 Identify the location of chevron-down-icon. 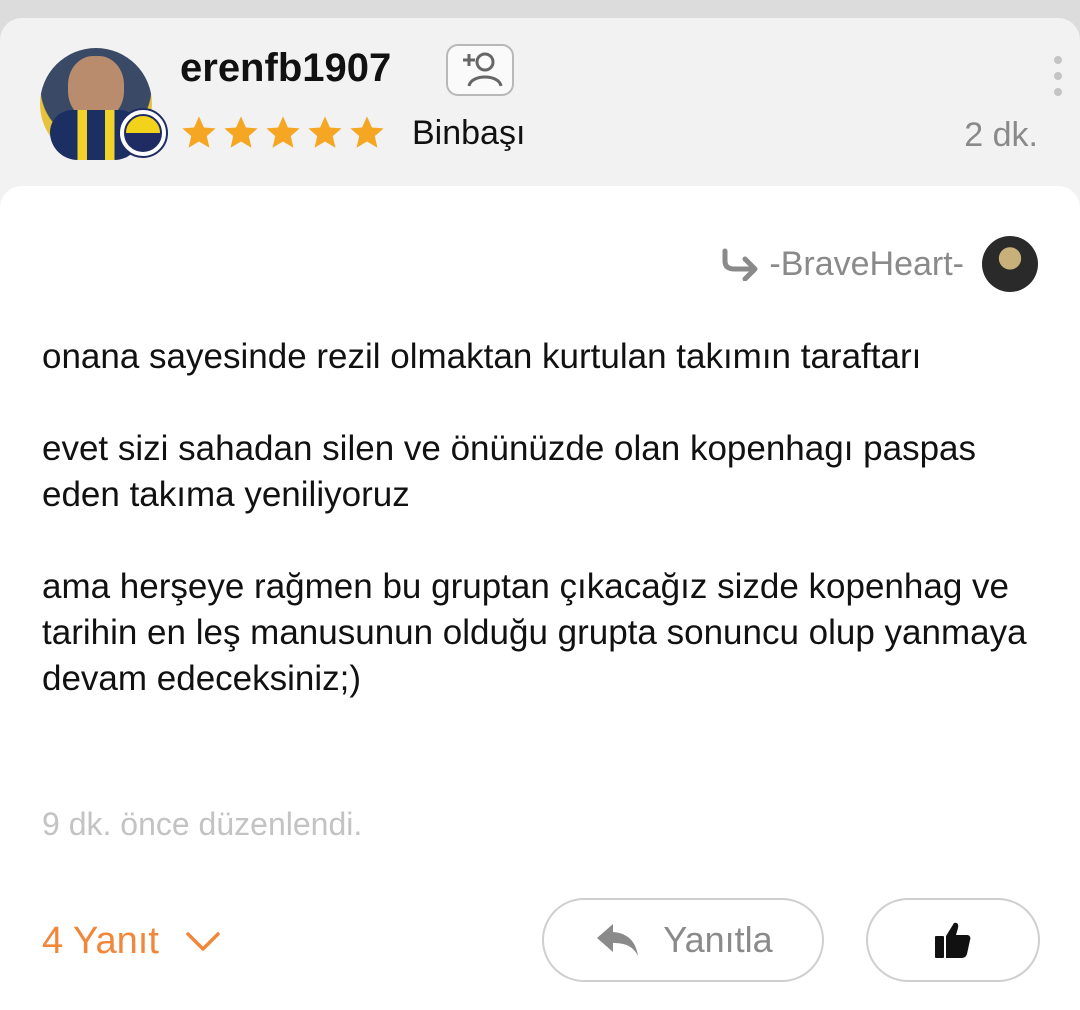
(203, 941).